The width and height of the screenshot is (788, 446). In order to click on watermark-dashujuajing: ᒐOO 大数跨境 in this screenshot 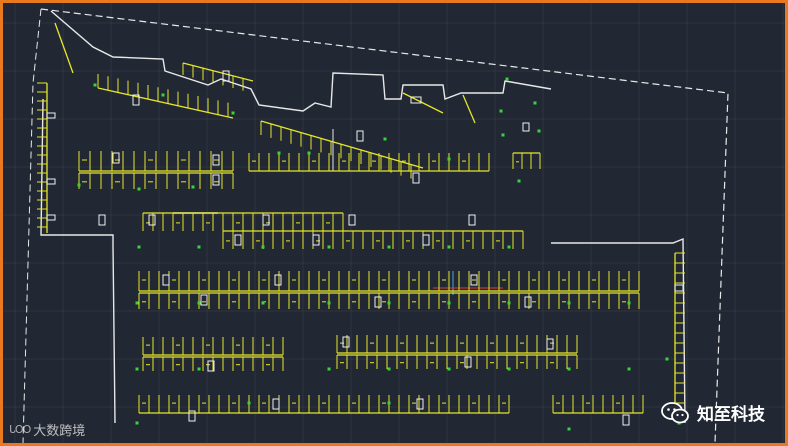, I will do `click(47, 429)`.